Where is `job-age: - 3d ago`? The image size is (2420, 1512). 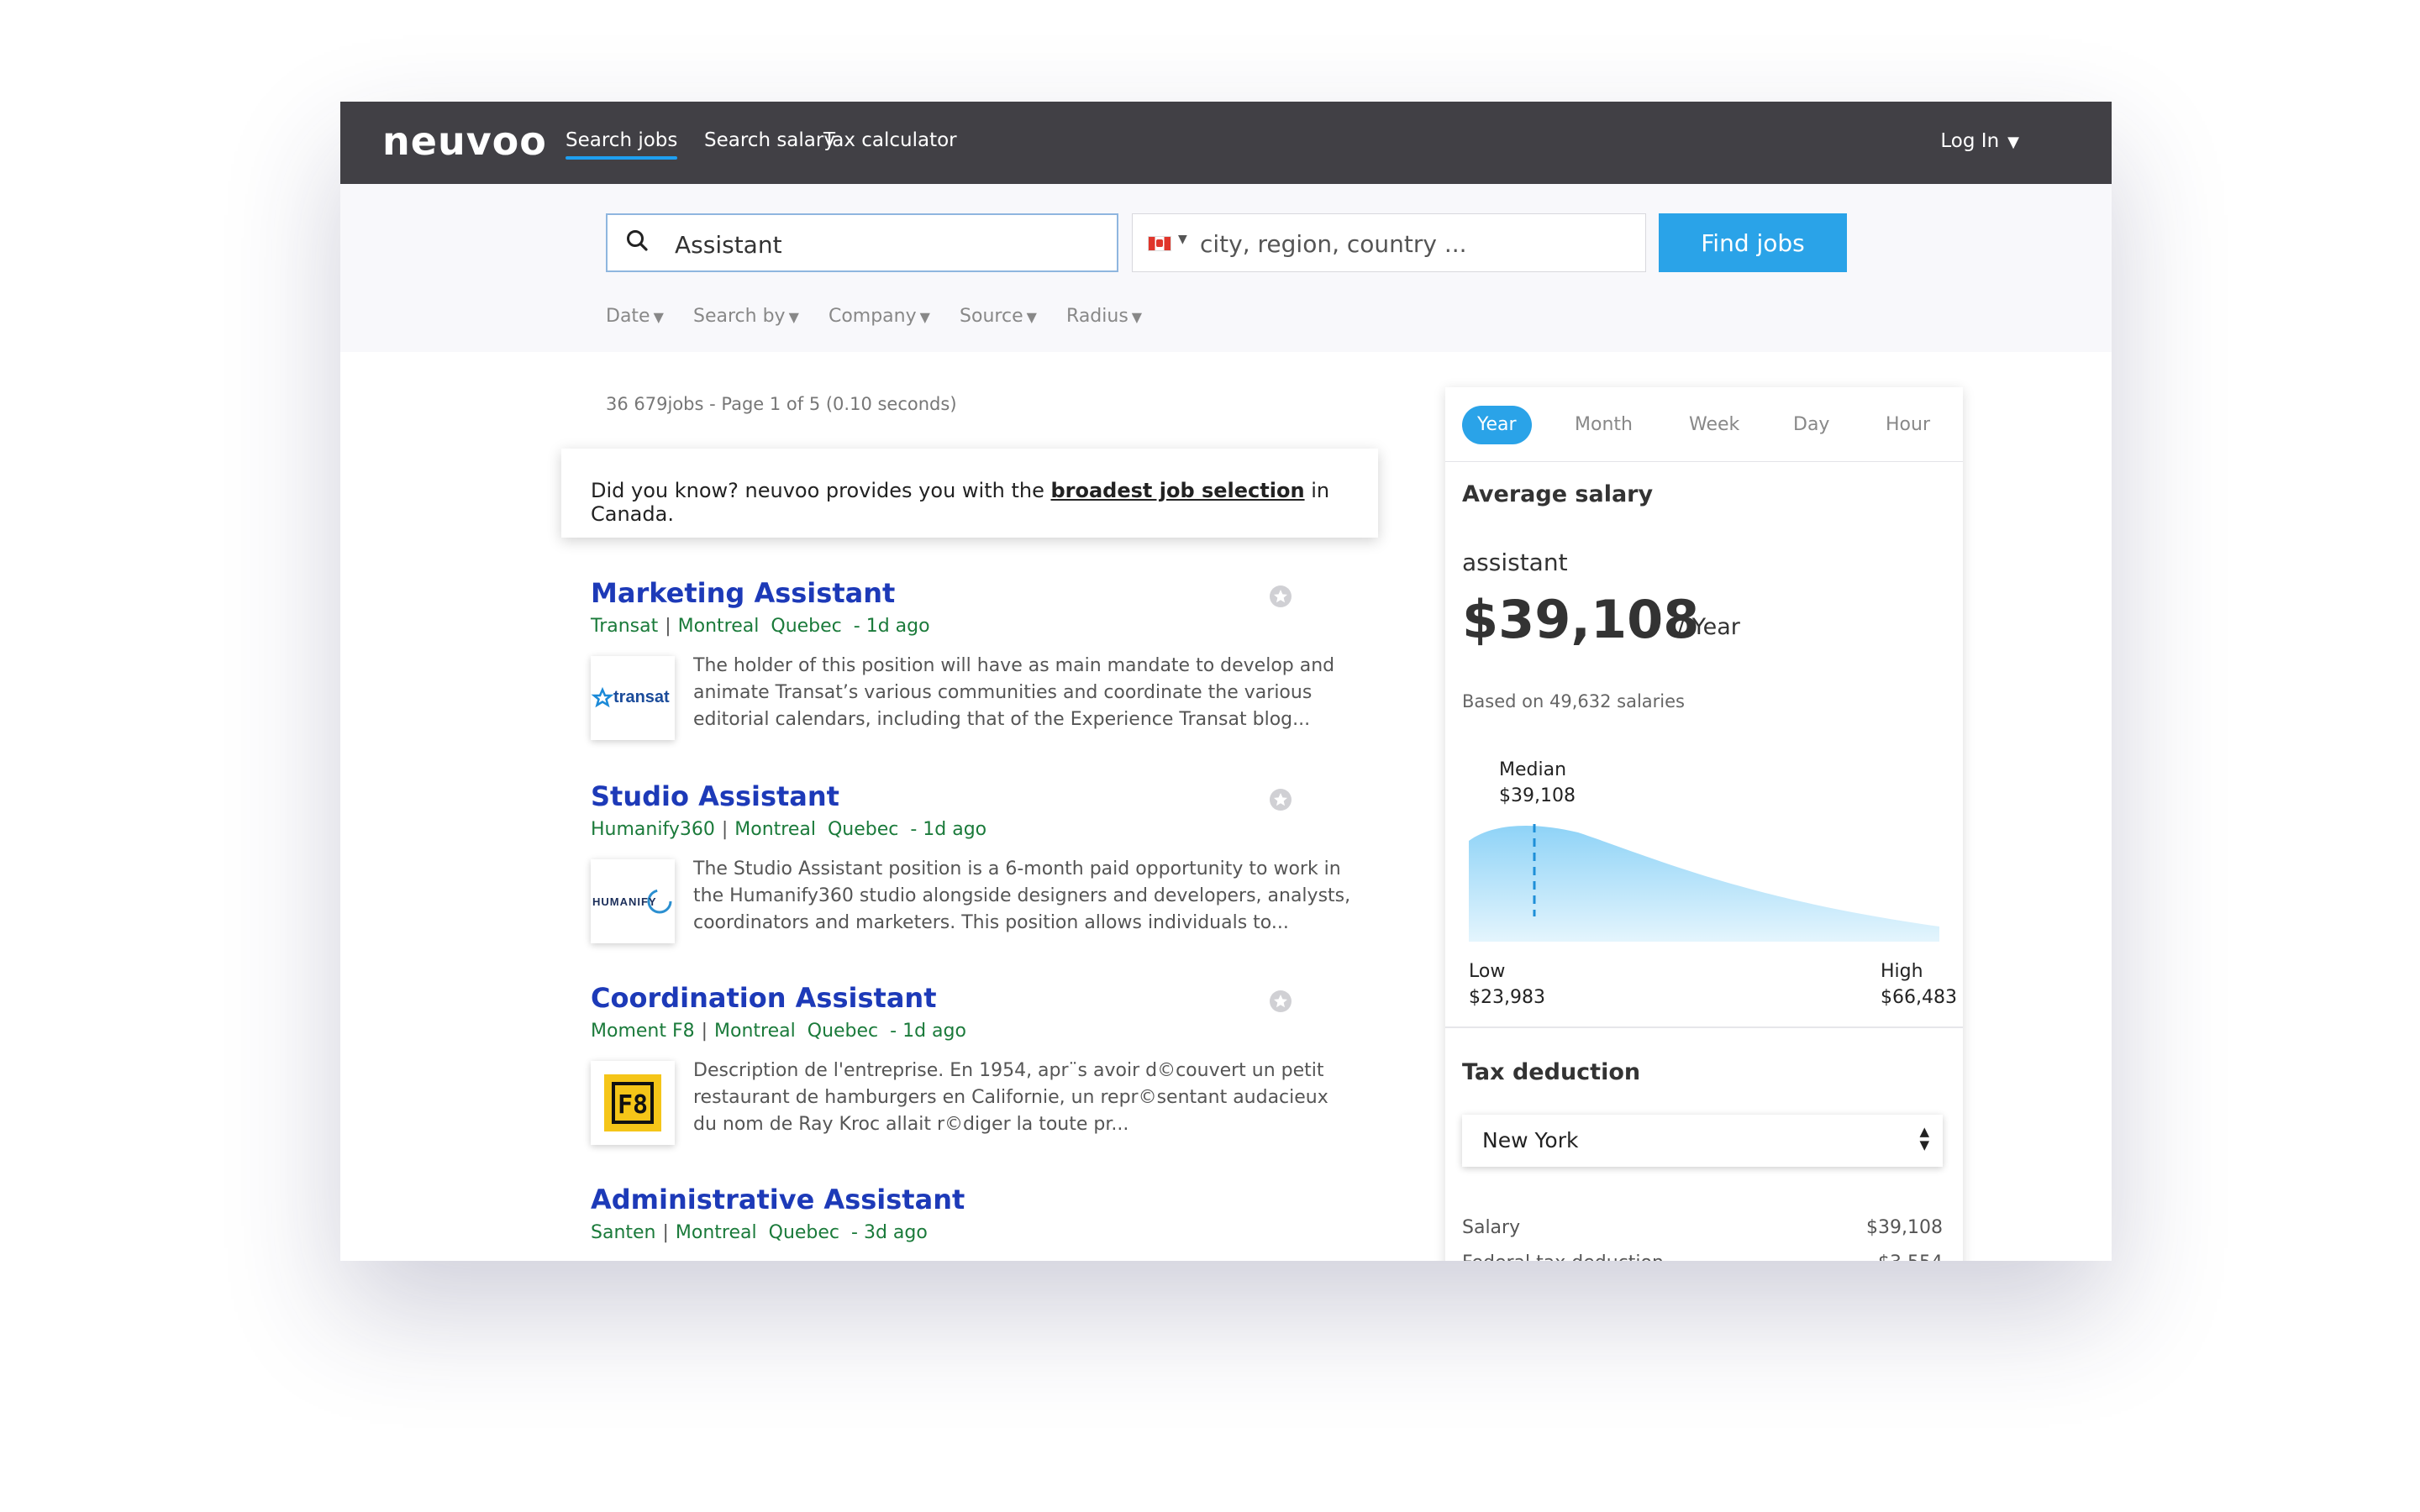 job-age: - 3d ago is located at coordinates (890, 1232).